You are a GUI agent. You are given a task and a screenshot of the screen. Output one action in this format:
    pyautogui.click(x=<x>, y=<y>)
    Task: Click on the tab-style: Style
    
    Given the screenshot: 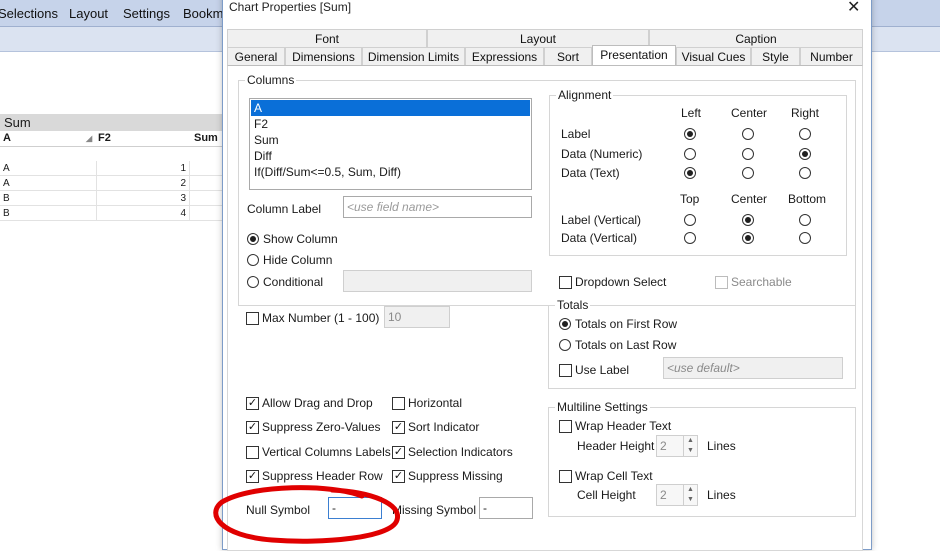 What is the action you would take?
    pyautogui.click(x=775, y=56)
    